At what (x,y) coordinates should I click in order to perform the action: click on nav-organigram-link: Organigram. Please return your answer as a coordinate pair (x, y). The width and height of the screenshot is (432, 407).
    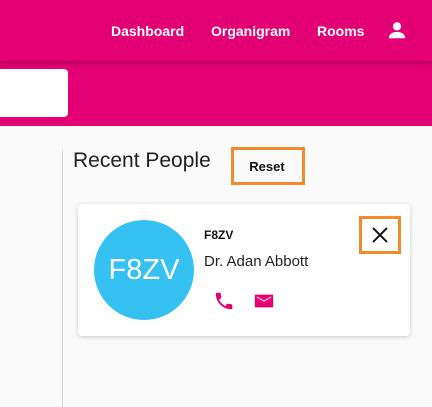
    Looking at the image, I should click on (250, 30).